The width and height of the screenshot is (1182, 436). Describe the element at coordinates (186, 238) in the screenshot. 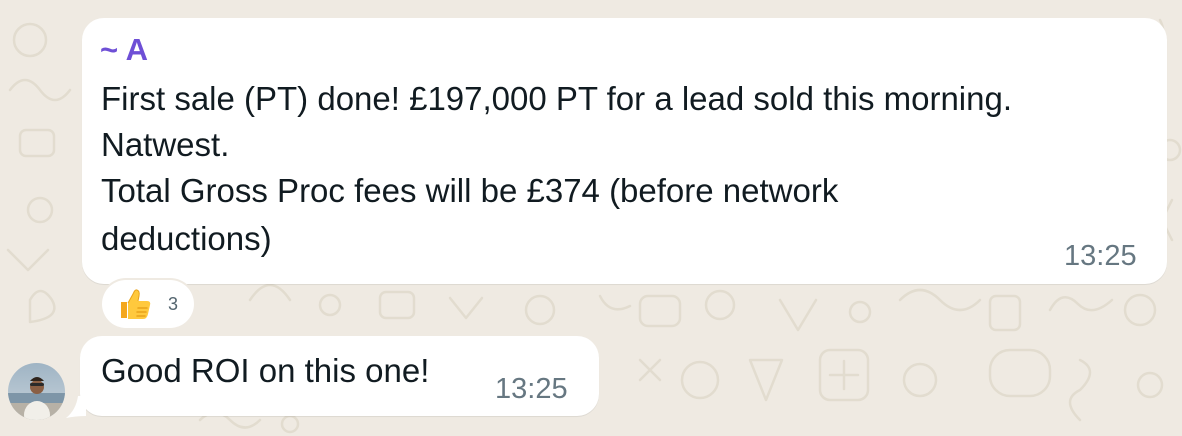

I see `message-text-line: deductions)` at that location.